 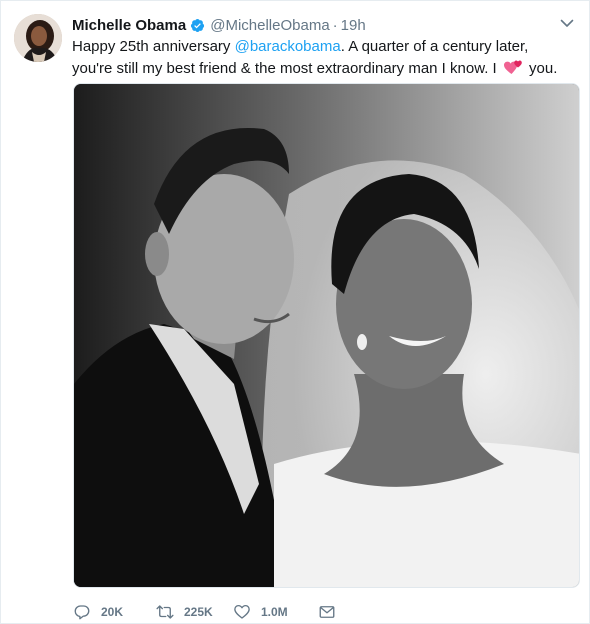 I want to click on verified-badge-icon, so click(x=198, y=25).